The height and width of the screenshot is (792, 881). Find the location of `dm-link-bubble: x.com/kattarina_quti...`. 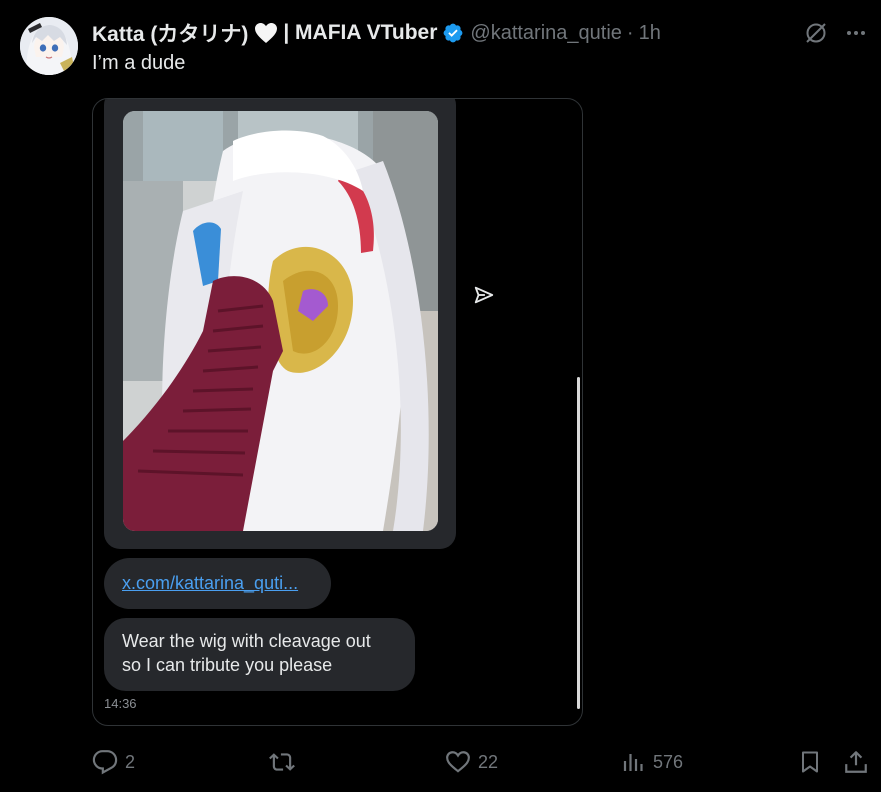

dm-link-bubble: x.com/kattarina_quti... is located at coordinates (217, 583).